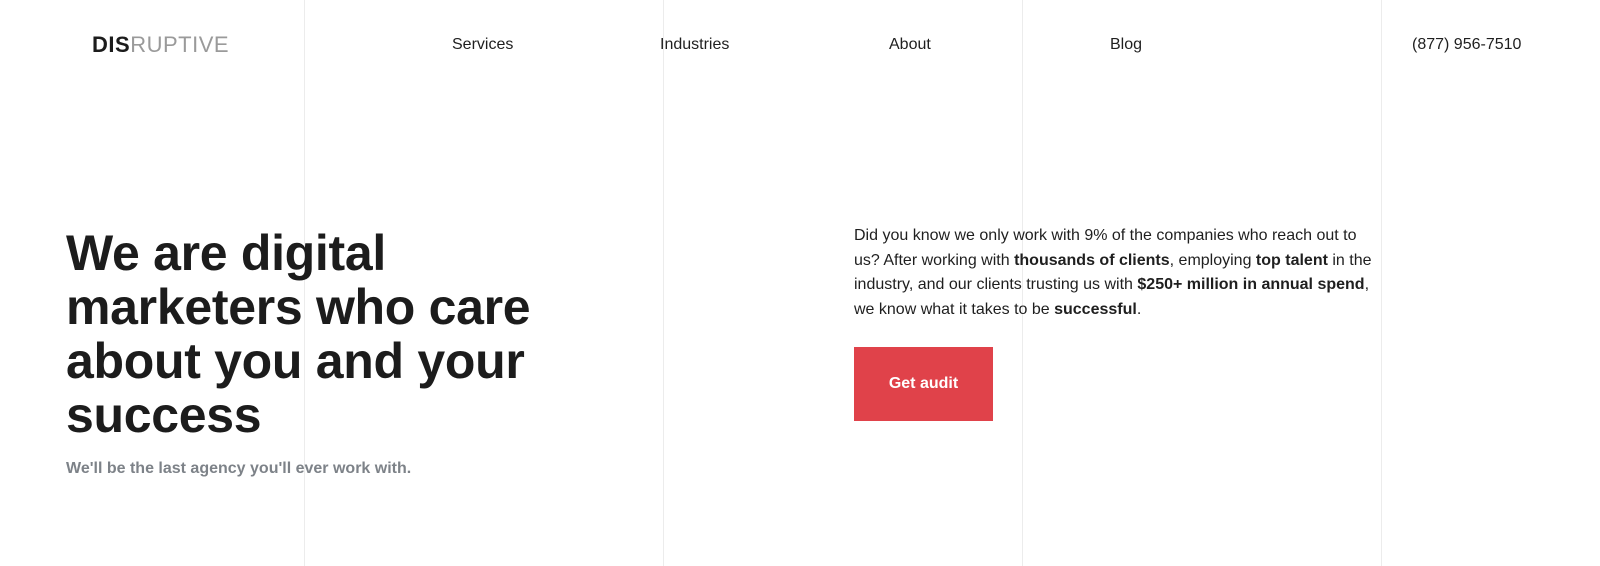 This screenshot has height=566, width=1600. I want to click on phone-link: (877) 956-7510, so click(1466, 45).